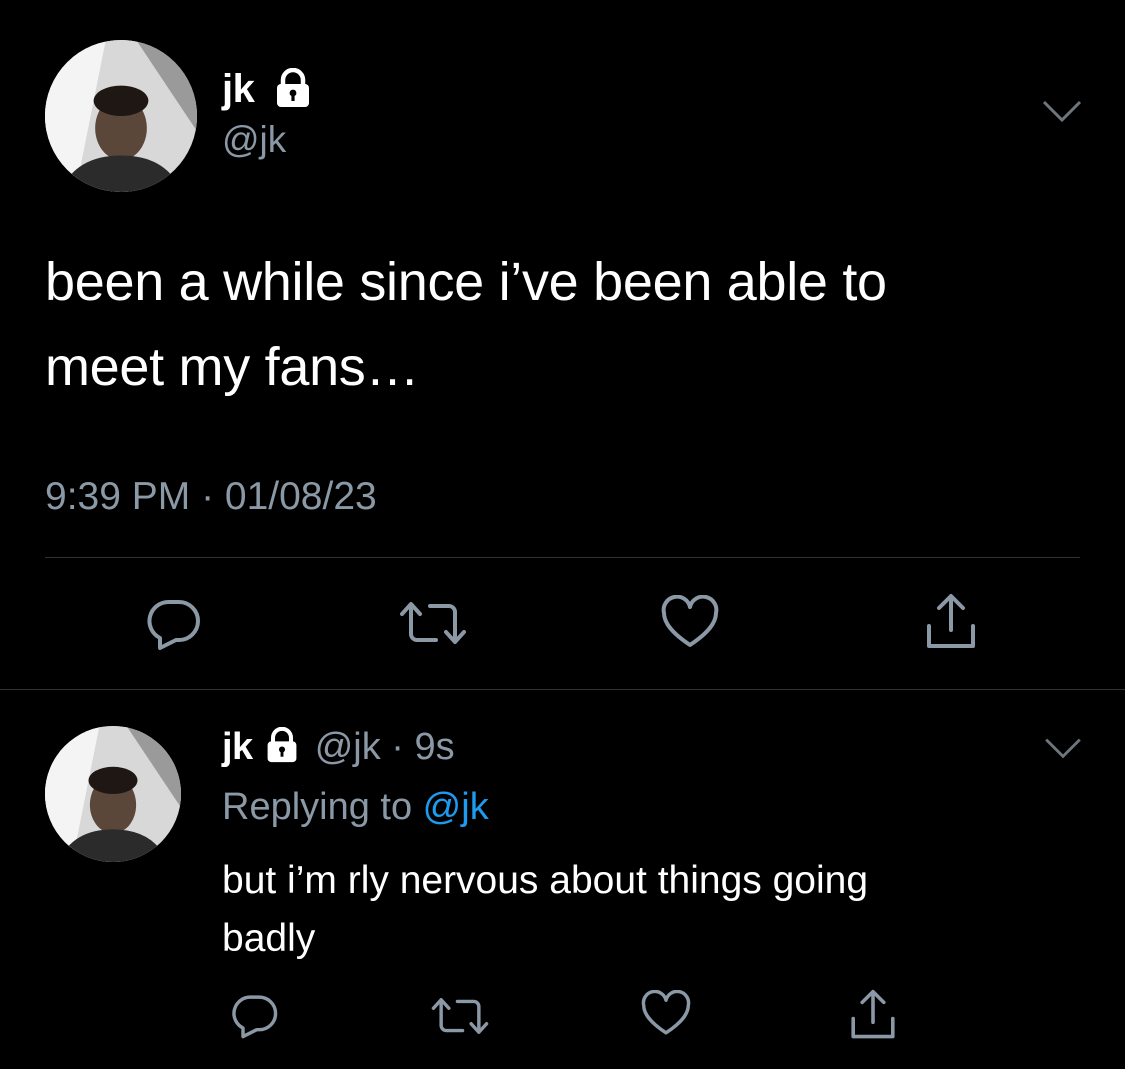 This screenshot has width=1125, height=1069. What do you see at coordinates (545, 880) in the screenshot?
I see `tweet-text-line: but i’m rly nervous about things going` at bounding box center [545, 880].